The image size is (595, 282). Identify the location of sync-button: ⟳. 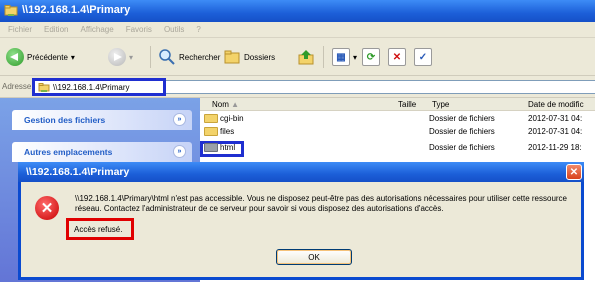
(371, 57).